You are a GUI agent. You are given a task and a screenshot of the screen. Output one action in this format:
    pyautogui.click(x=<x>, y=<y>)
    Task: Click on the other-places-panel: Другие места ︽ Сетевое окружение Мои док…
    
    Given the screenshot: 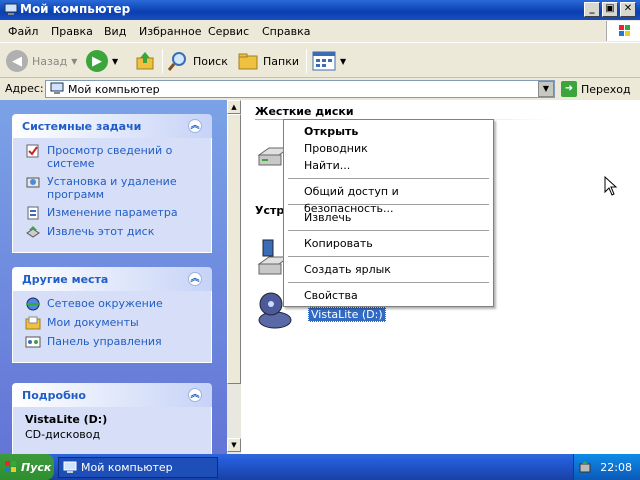 What is the action you would take?
    pyautogui.click(x=112, y=315)
    